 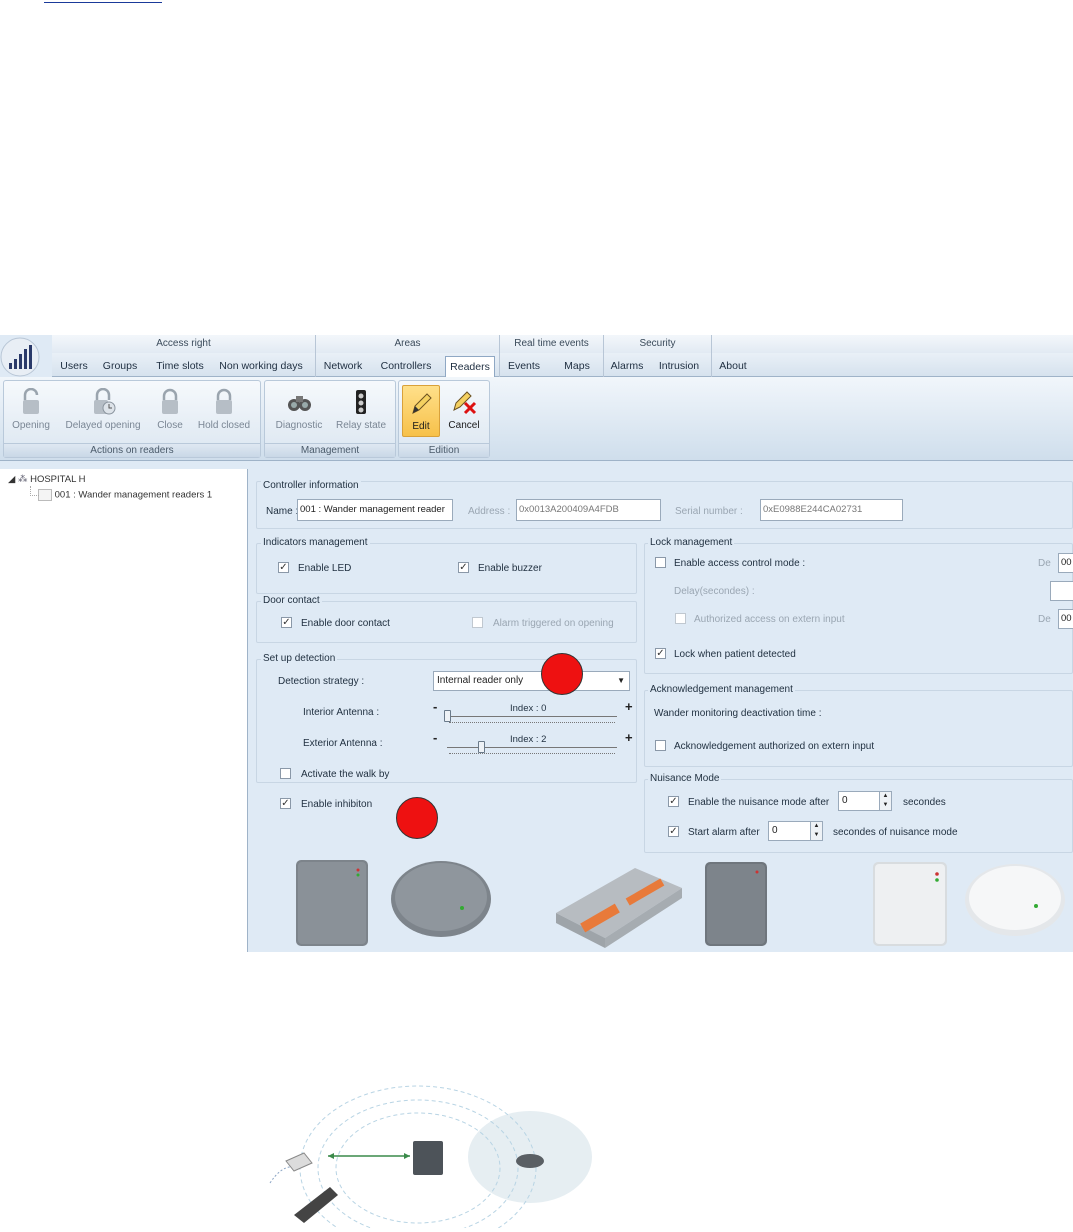 What do you see at coordinates (588, 510) in the screenshot?
I see `address-field: 0x0013A200409A4FDB` at bounding box center [588, 510].